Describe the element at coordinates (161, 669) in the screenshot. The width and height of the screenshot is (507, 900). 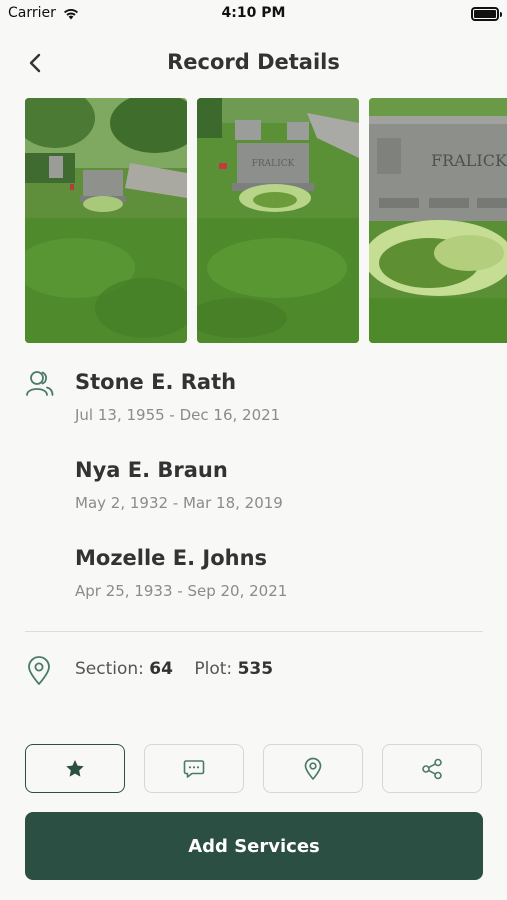
I see `section-value: 64` at that location.